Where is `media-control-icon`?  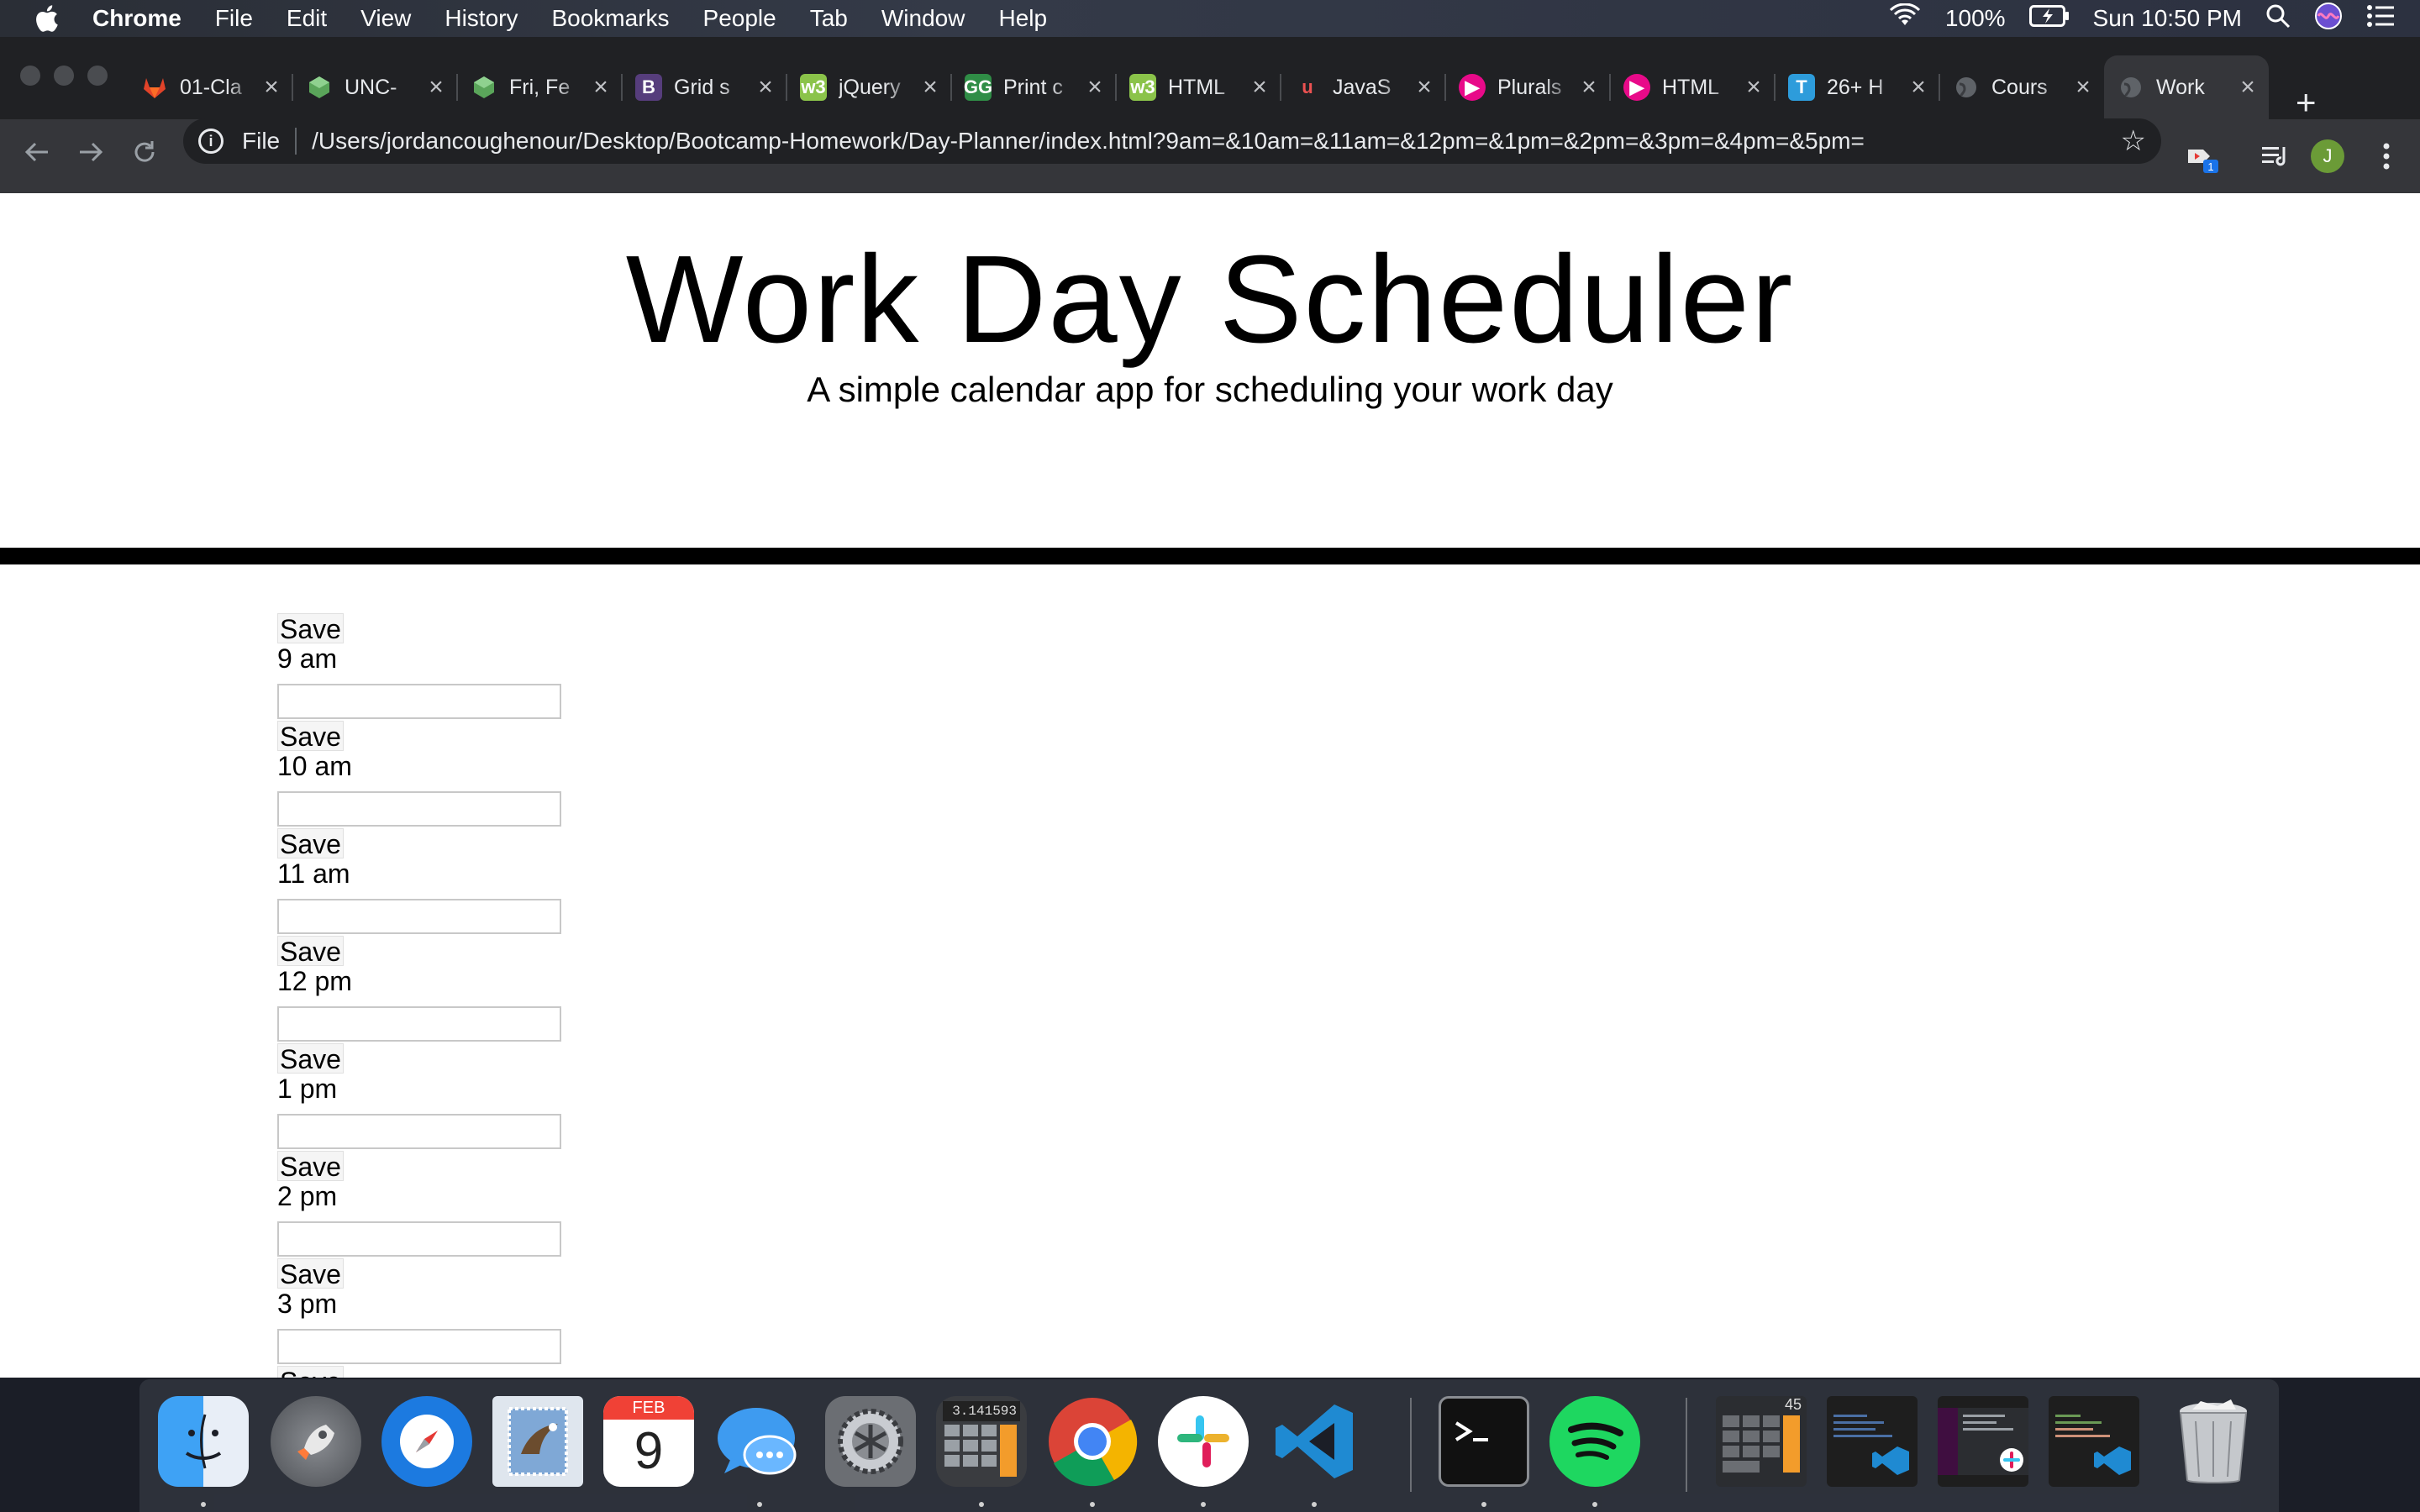
media-control-icon is located at coordinates (2275, 156).